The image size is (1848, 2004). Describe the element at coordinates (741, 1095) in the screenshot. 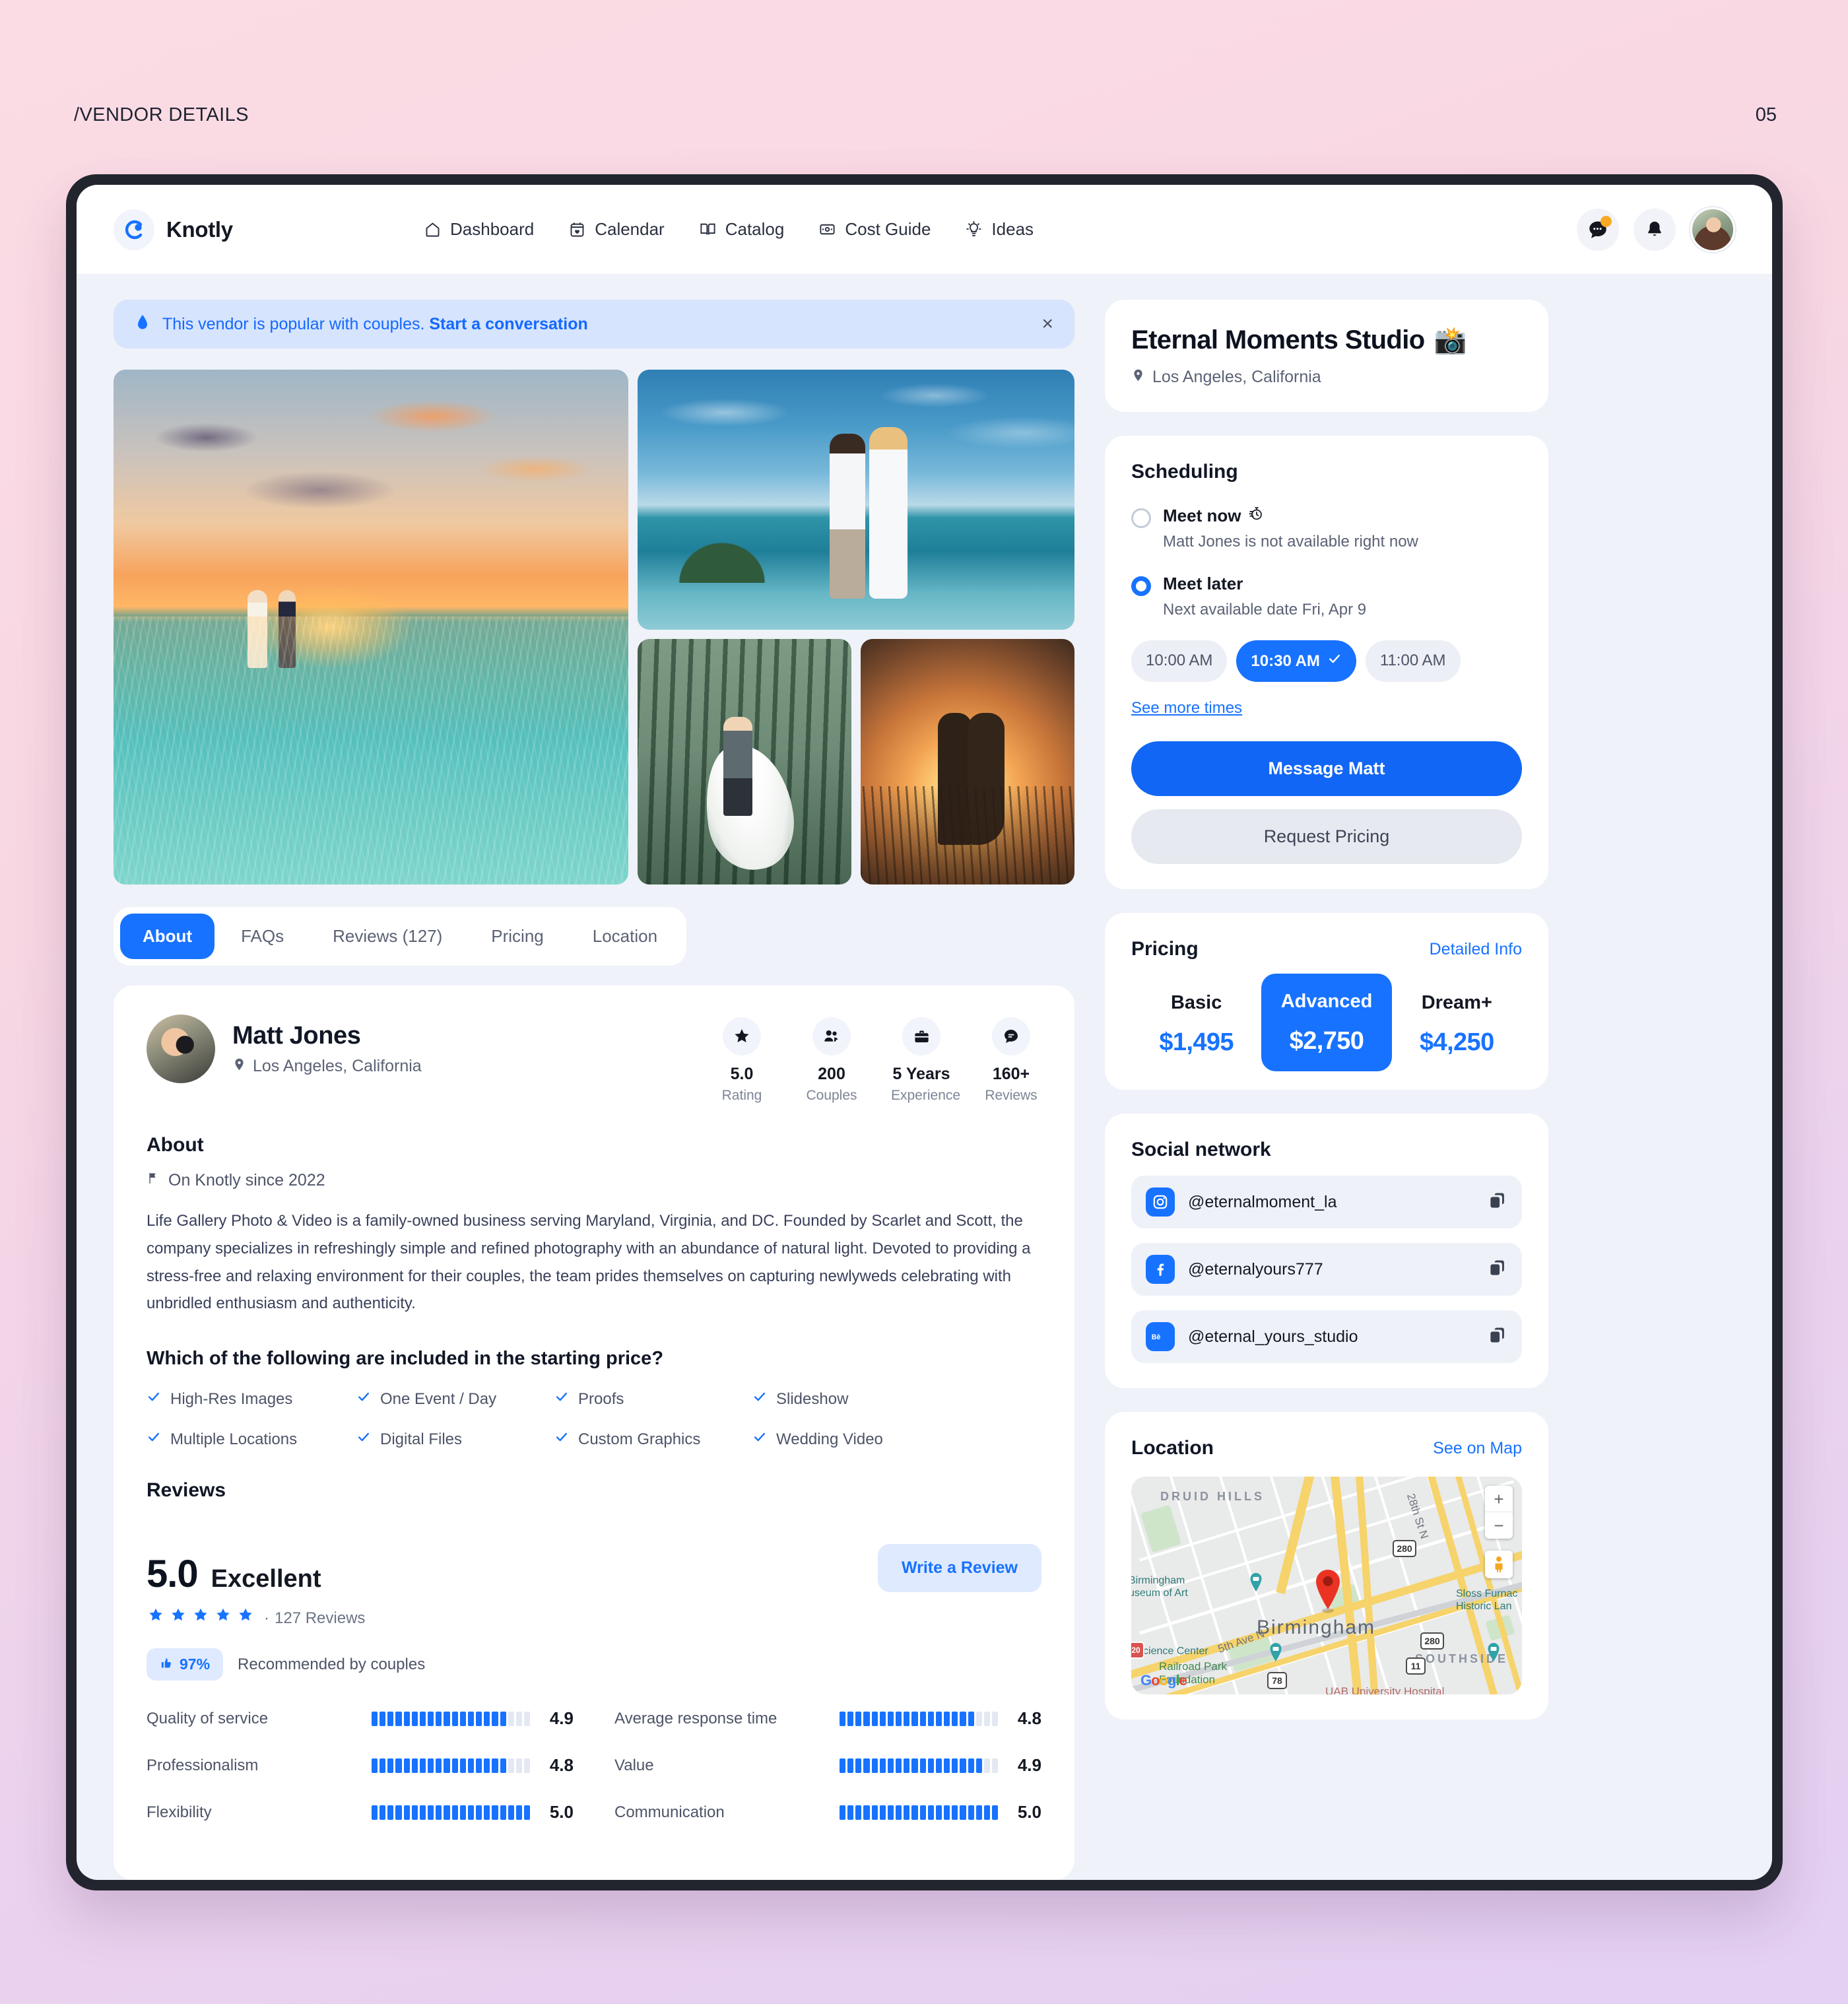

I see `stat-rating-label: Rating` at that location.